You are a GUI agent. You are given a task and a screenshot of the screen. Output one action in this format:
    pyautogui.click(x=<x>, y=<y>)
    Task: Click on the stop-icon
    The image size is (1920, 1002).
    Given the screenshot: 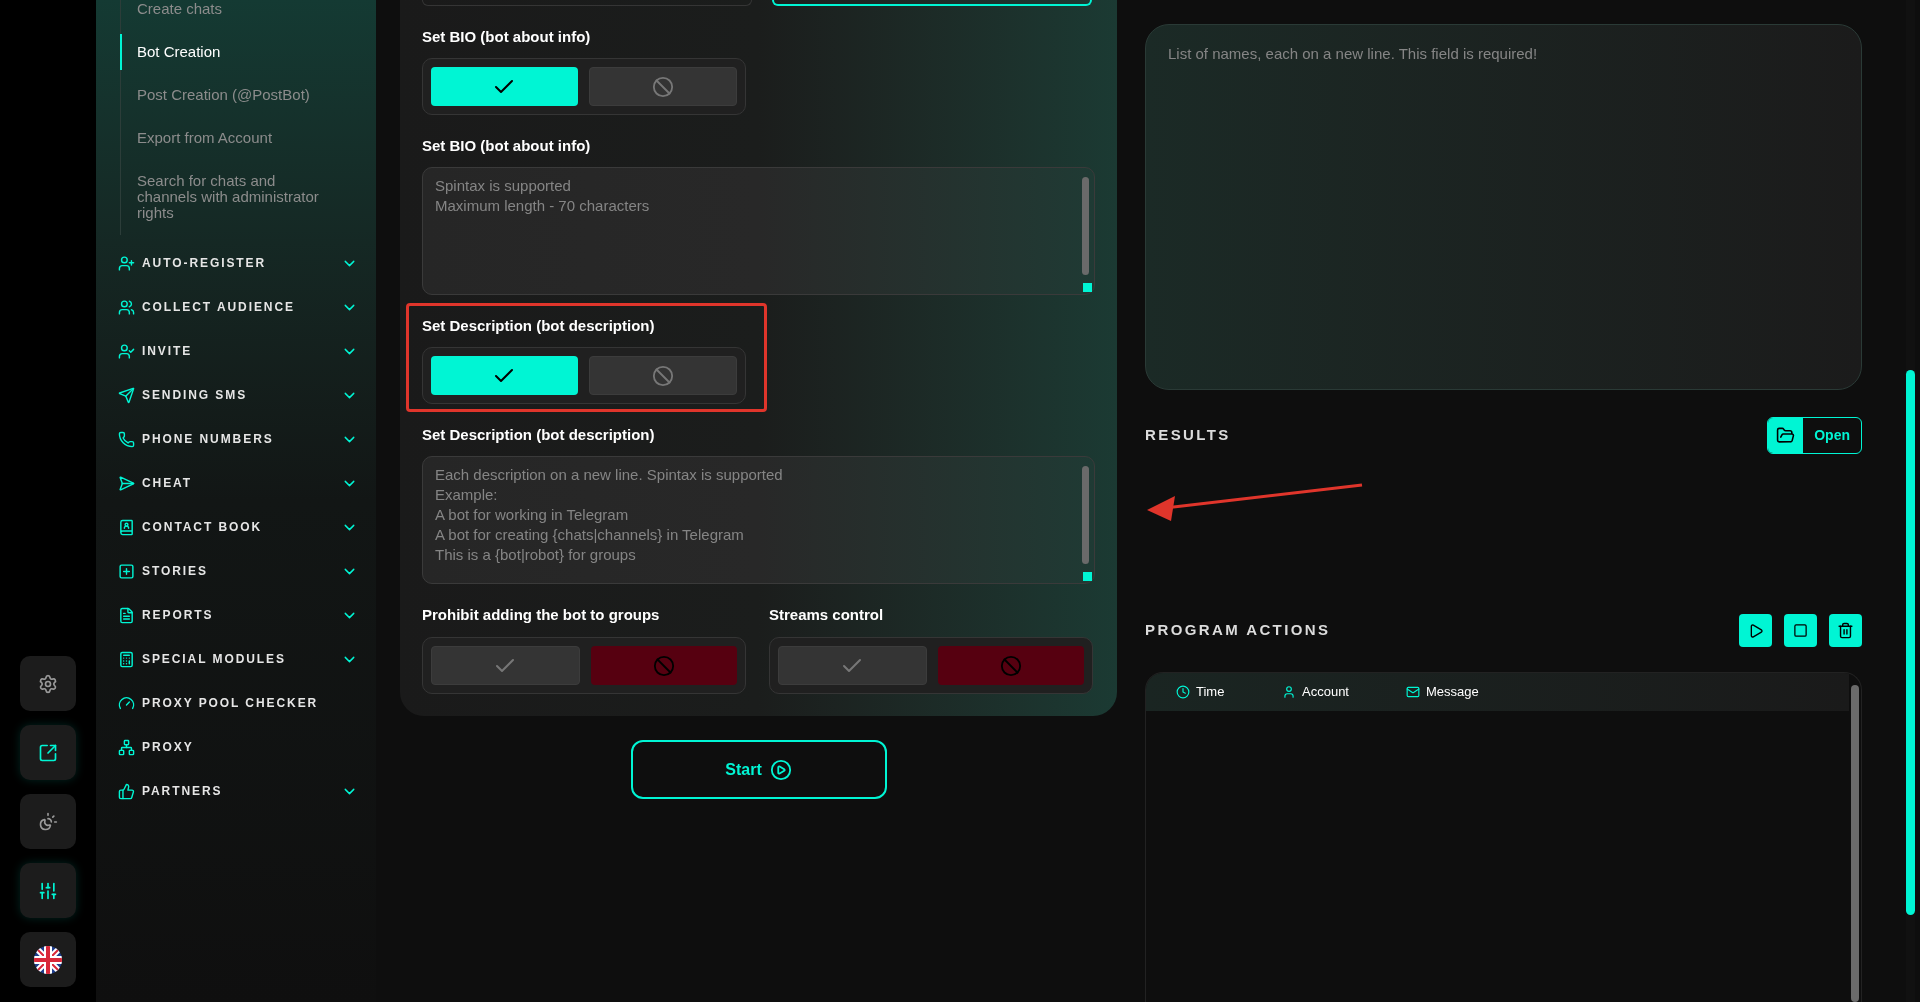 What is the action you would take?
    pyautogui.click(x=1800, y=630)
    